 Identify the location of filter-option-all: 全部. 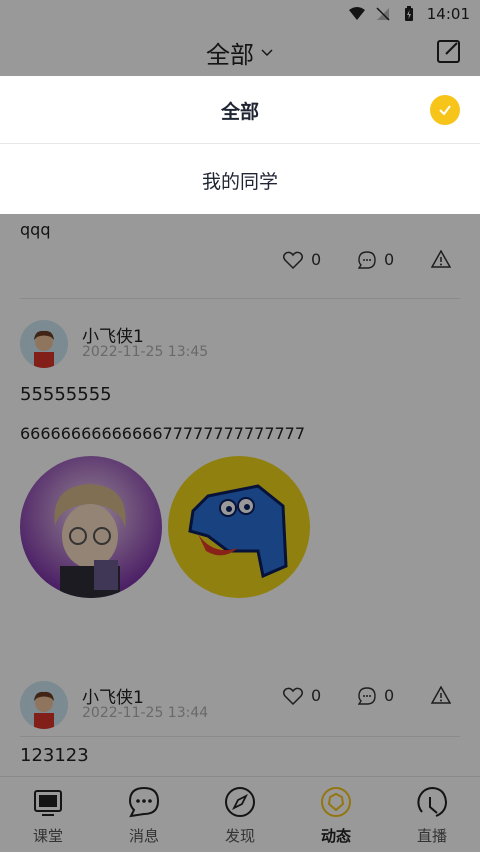
(240, 110).